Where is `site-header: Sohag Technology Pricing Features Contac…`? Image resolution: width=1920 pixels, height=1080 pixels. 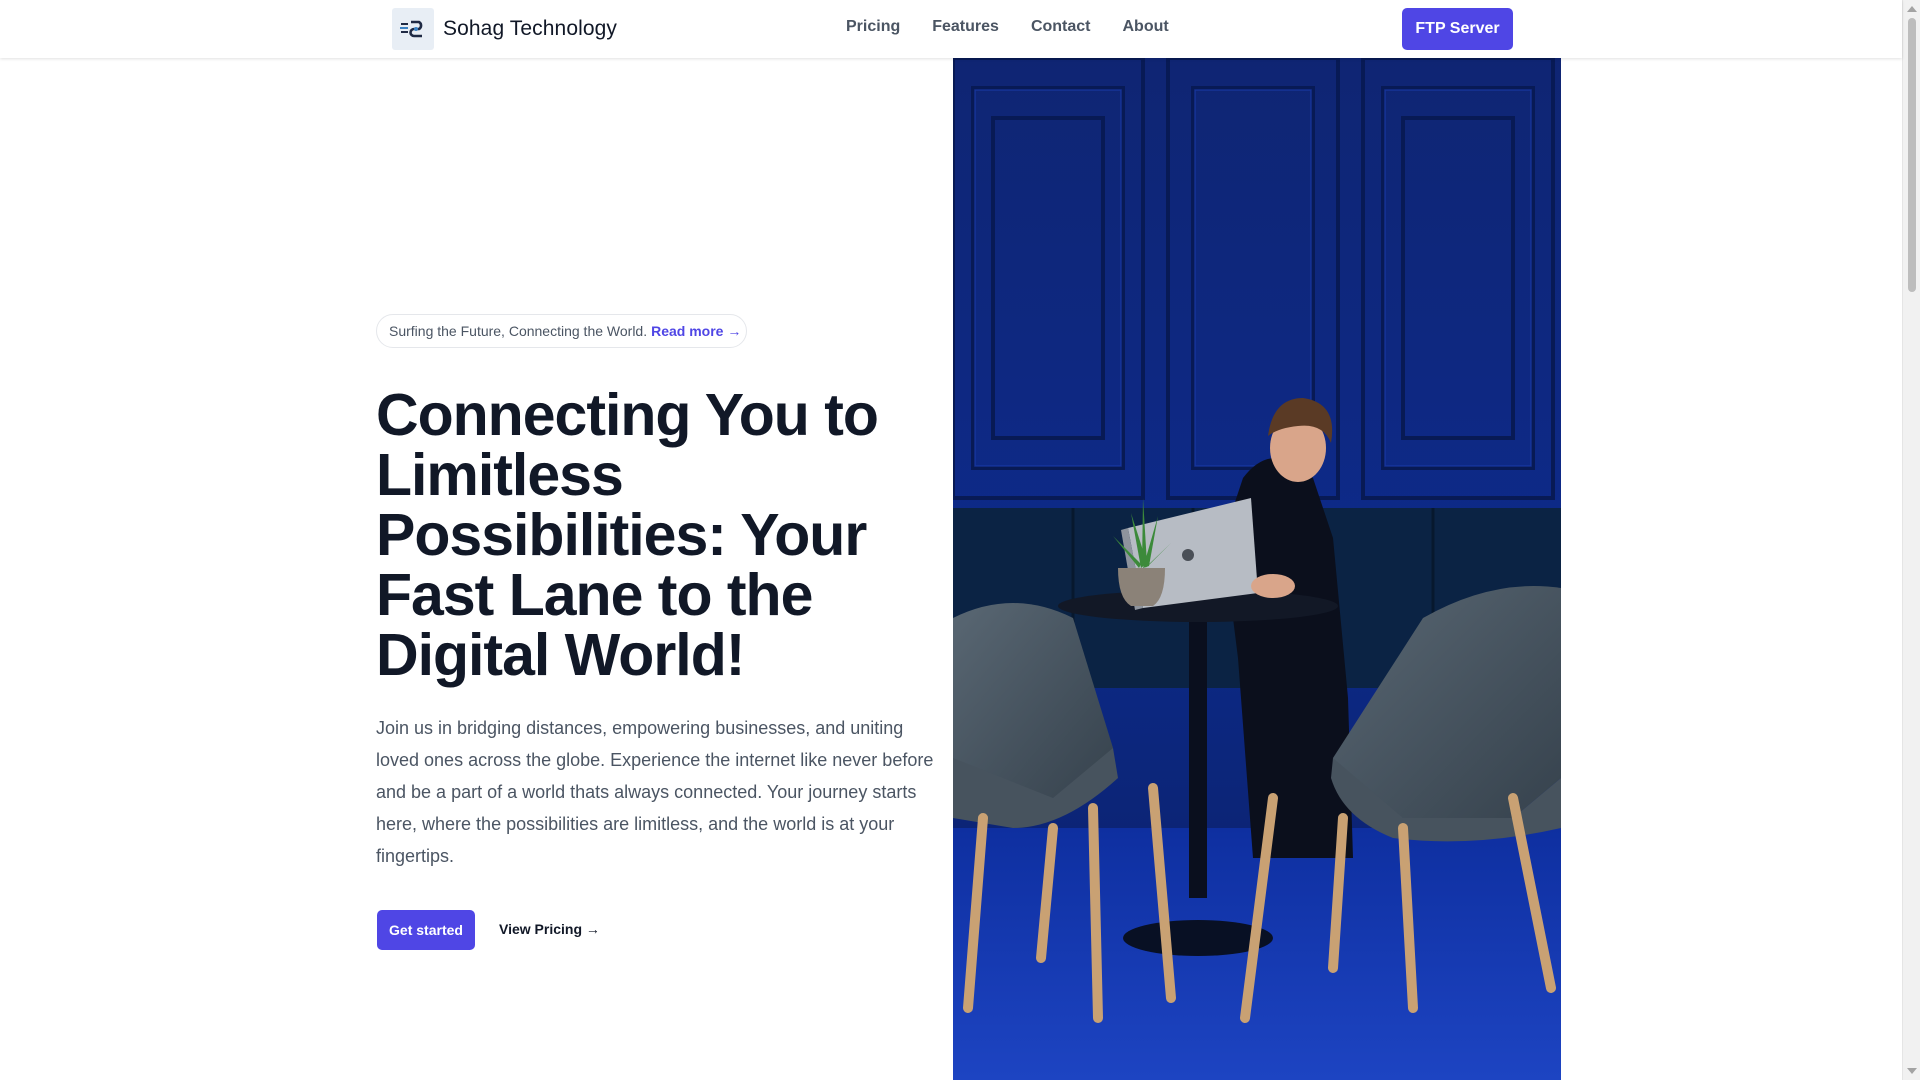
site-header: Sohag Technology Pricing Features Contac… is located at coordinates (951, 29).